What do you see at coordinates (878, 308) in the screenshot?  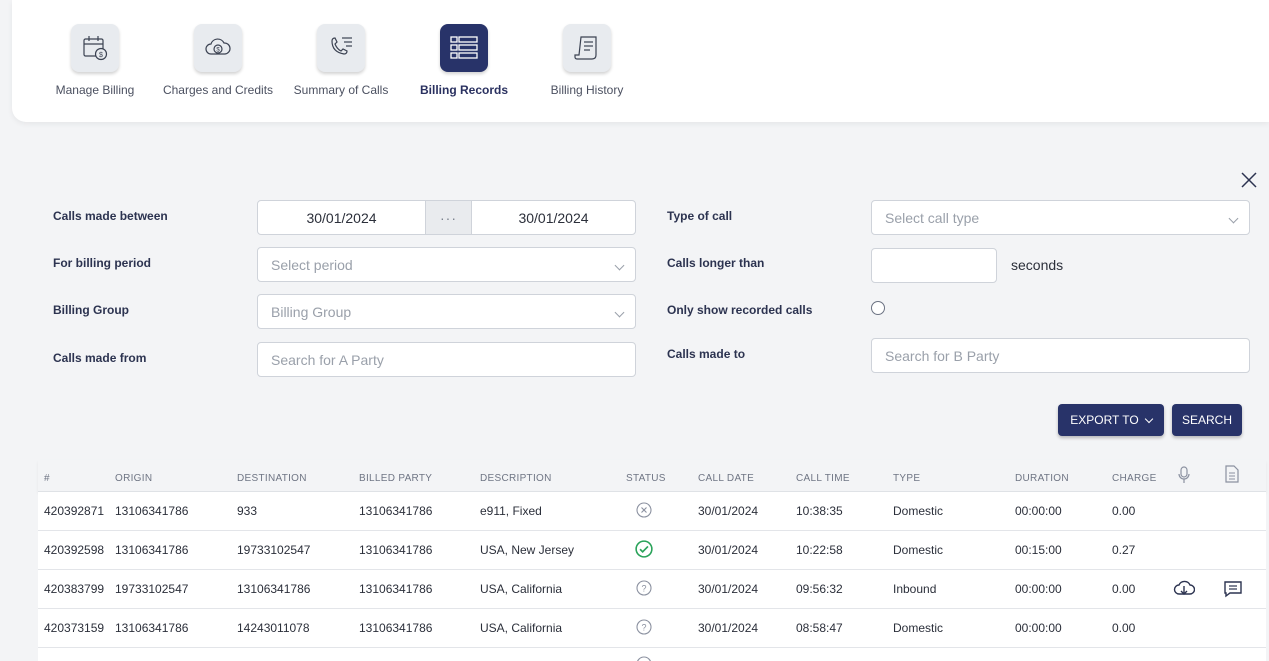 I see `recorded-calls-radio` at bounding box center [878, 308].